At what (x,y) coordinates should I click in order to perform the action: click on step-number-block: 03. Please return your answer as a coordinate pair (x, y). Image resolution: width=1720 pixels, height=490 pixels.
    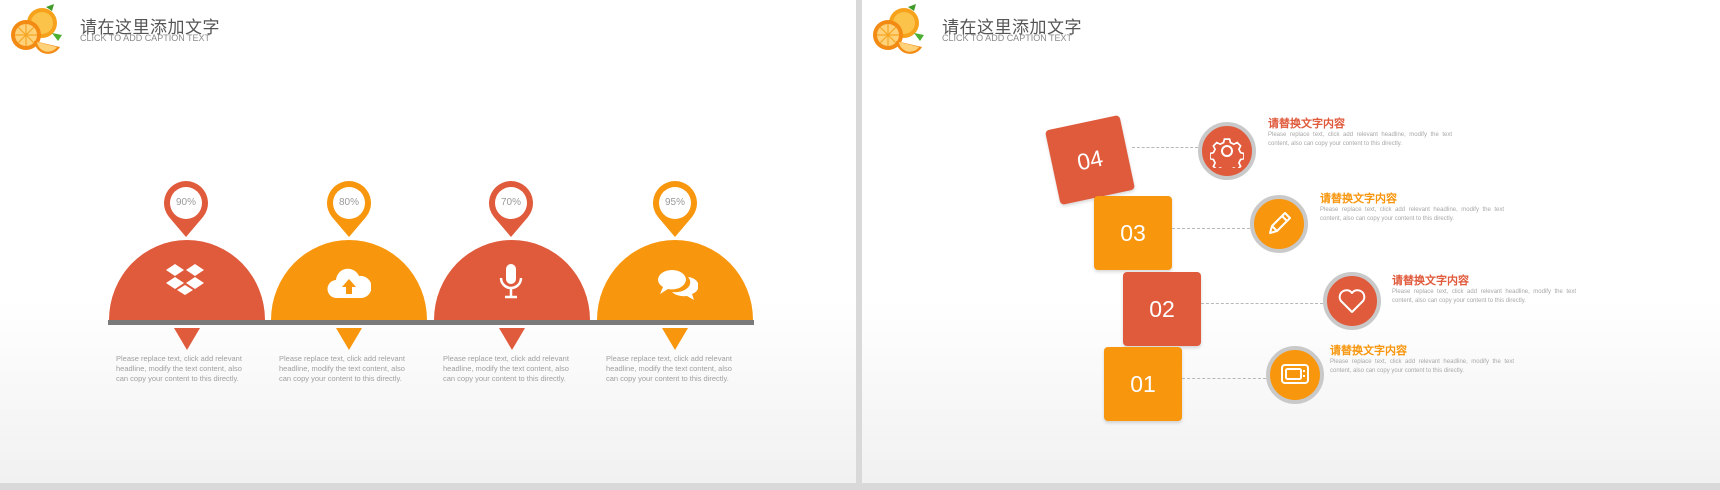
    Looking at the image, I should click on (1133, 233).